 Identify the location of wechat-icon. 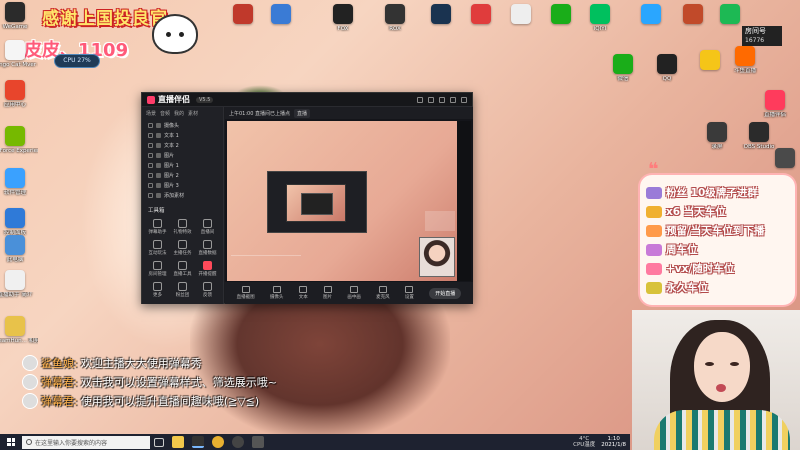
(561, 14).